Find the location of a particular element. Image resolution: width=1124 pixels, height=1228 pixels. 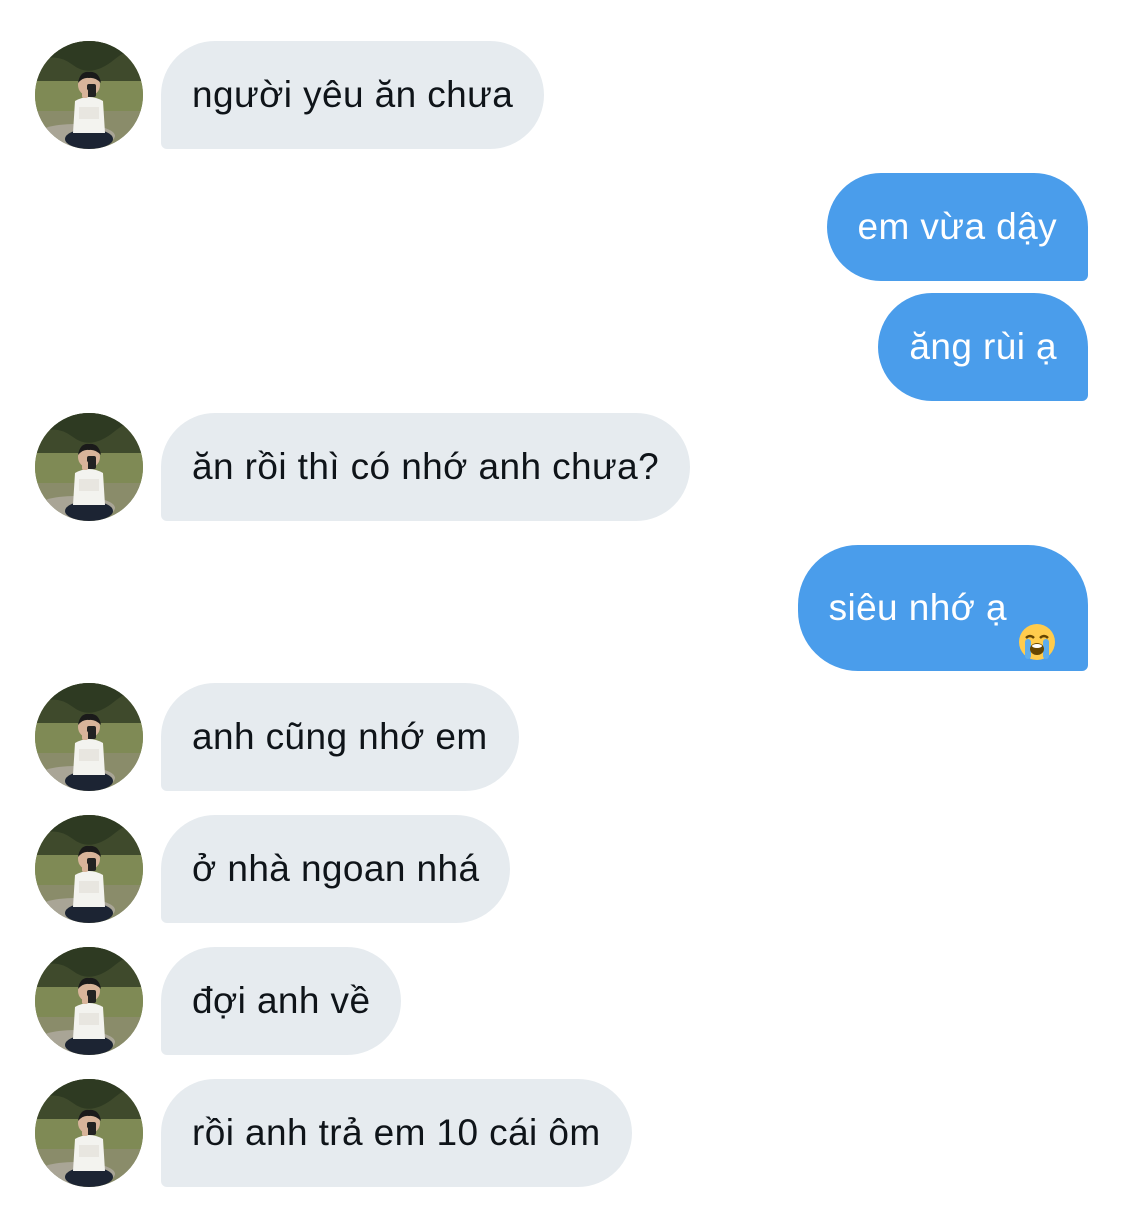

message-row-incoming: ăn rồi thì có nhớ anh chưa? is located at coordinates (562, 467).